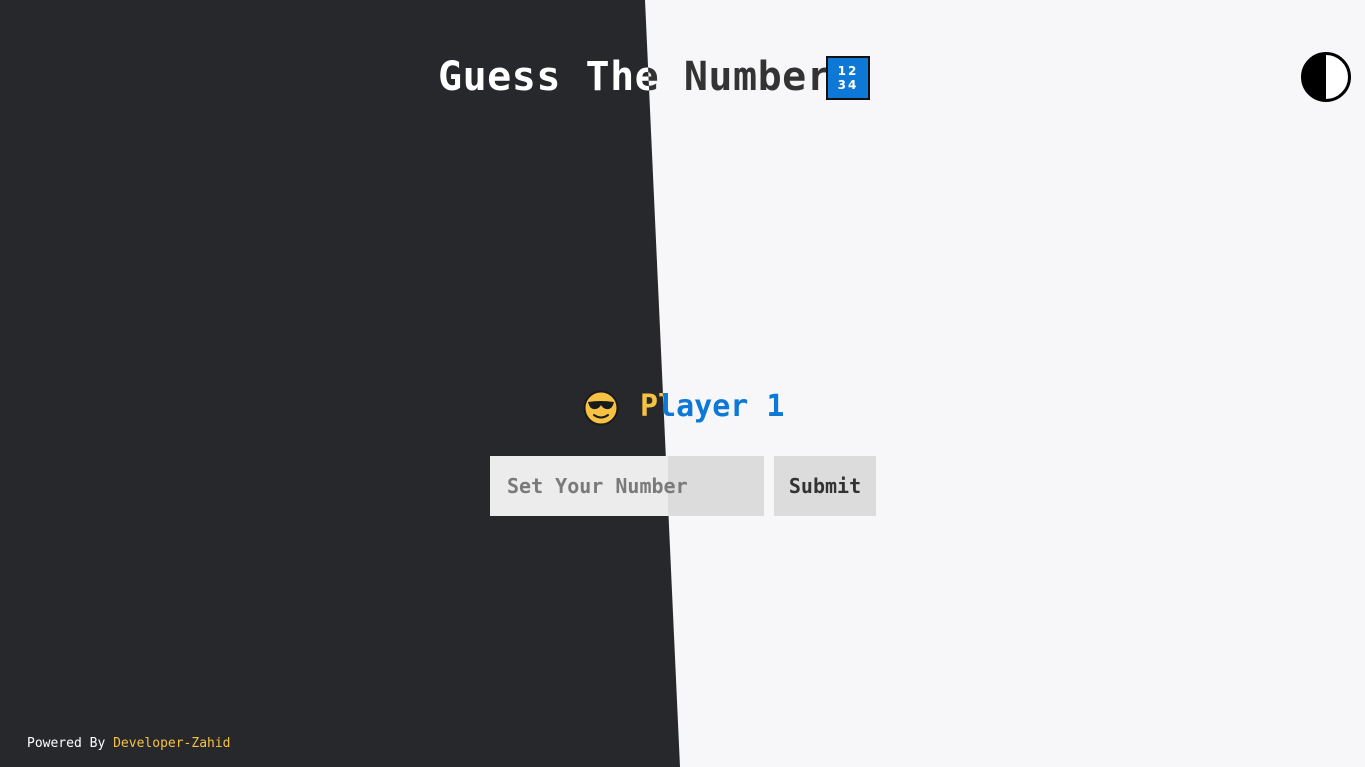 Image resolution: width=1365 pixels, height=767 pixels. Describe the element at coordinates (627, 486) in the screenshot. I see `number-input` at that location.